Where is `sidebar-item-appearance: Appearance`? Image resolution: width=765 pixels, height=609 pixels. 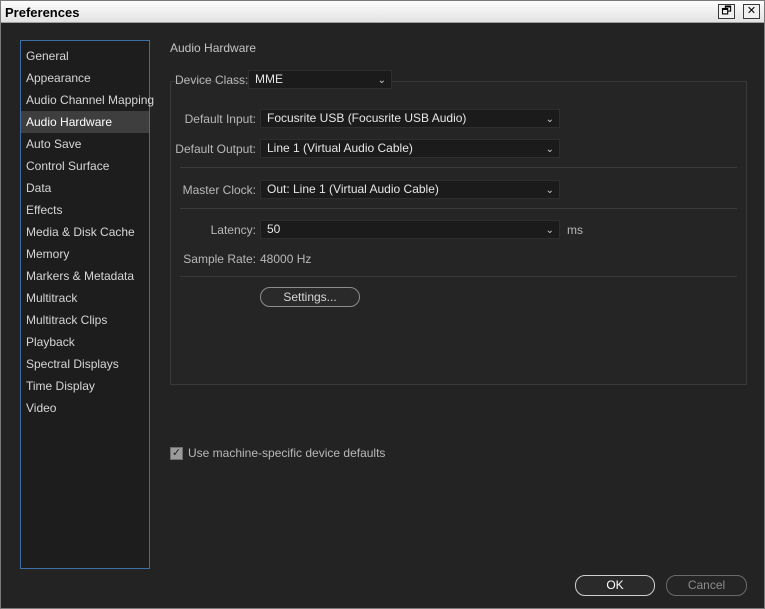
sidebar-item-appearance: Appearance is located at coordinates (85, 78).